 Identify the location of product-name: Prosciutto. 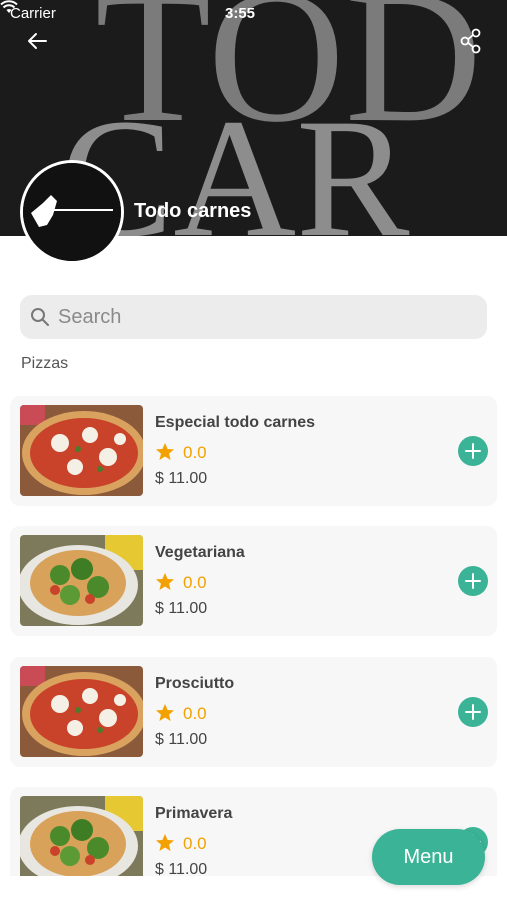
(195, 683).